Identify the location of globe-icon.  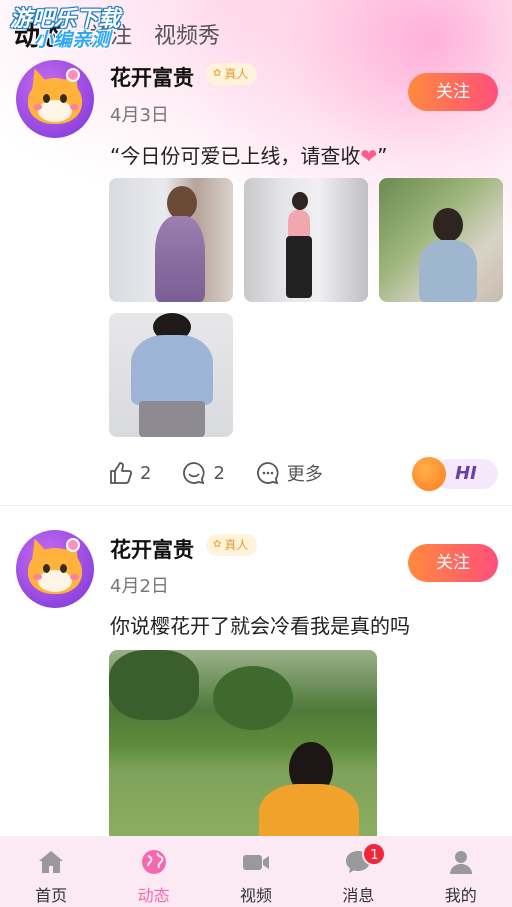
(154, 862).